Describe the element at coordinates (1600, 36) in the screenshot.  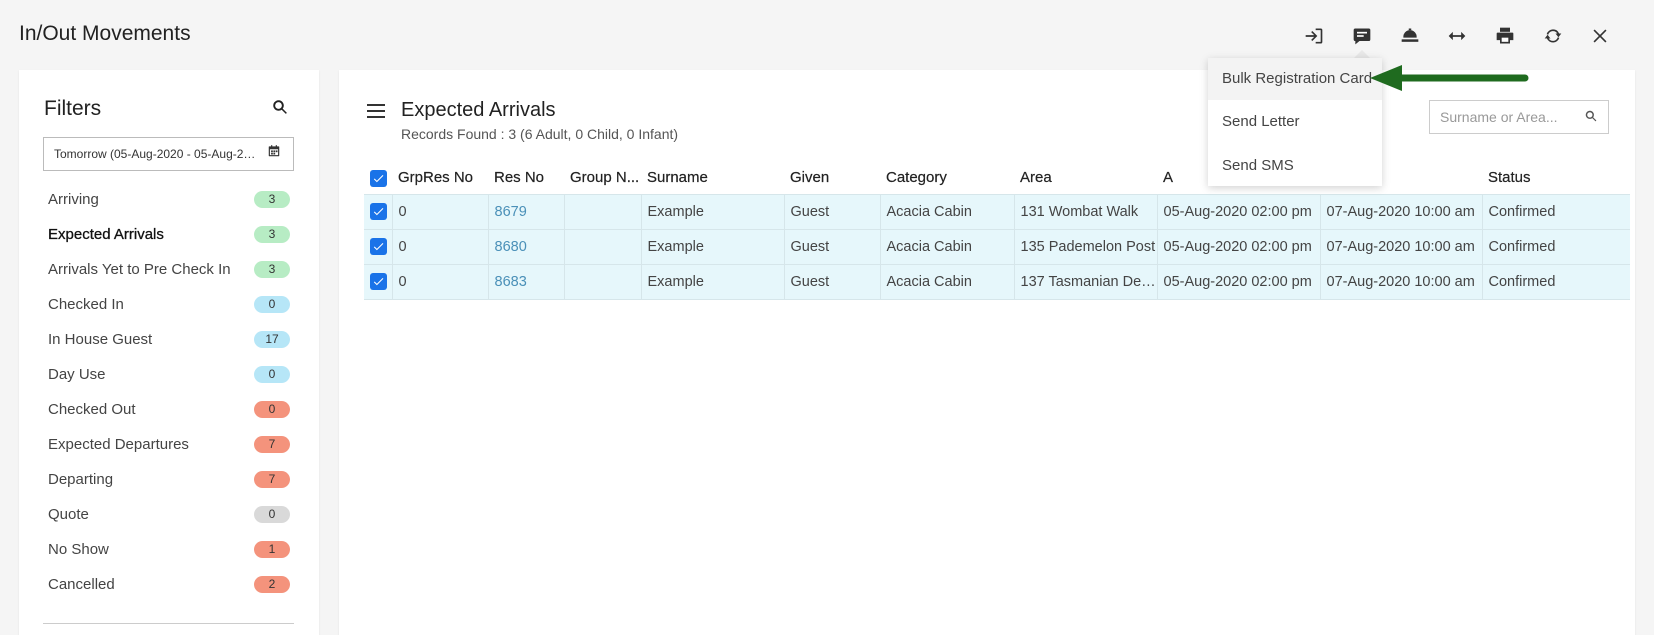
I see `close-icon` at that location.